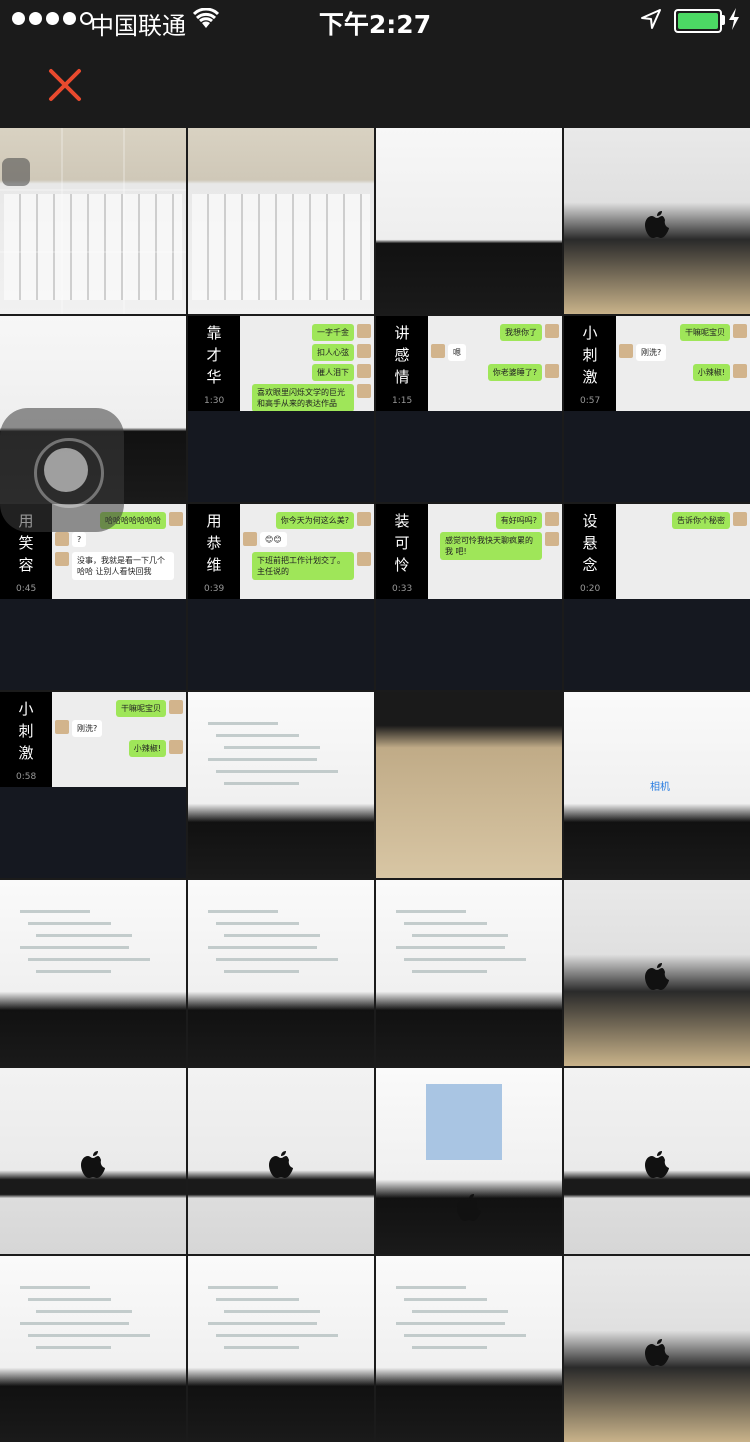 This screenshot has height=1442, width=750. Describe the element at coordinates (683, 551) in the screenshot. I see `chat-area: 告诉你个秘密` at that location.